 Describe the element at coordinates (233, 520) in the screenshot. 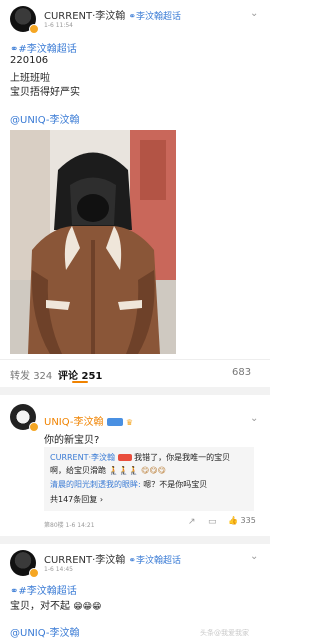

I see `thumb-up-icon: 👍` at that location.